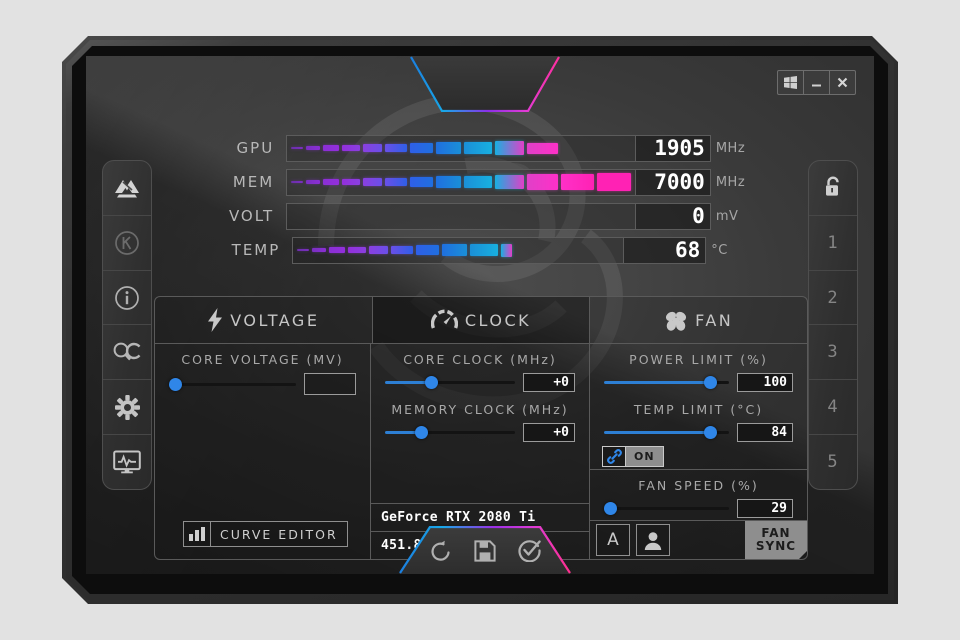 This screenshot has width=960, height=640. What do you see at coordinates (666, 509) in the screenshot?
I see `fan-speed-slider` at bounding box center [666, 509].